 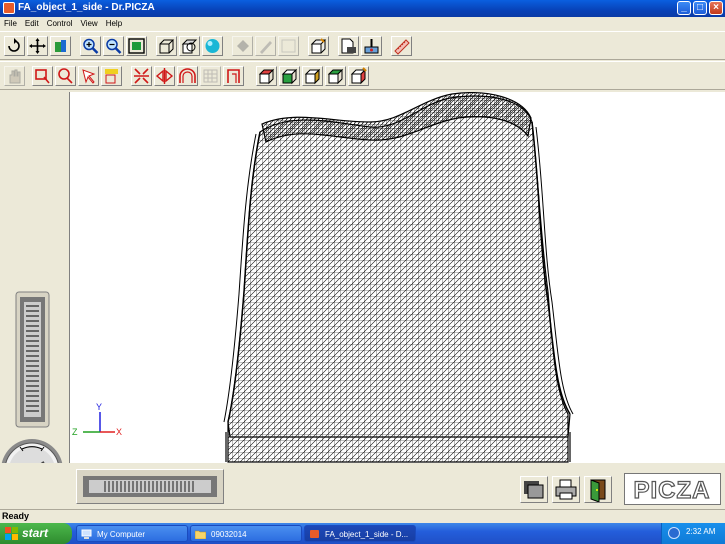 I want to click on brush-icon, so click(x=266, y=47).